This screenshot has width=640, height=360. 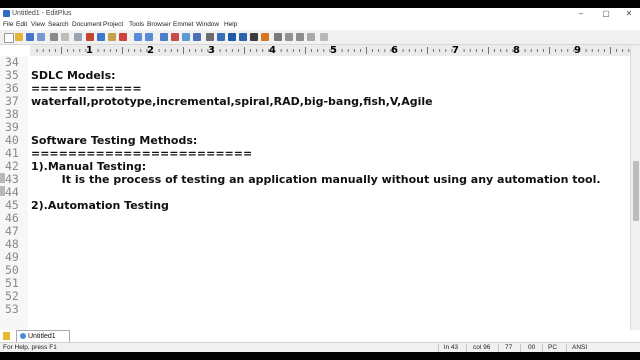 I want to click on print-preview-icon, so click(x=65, y=37).